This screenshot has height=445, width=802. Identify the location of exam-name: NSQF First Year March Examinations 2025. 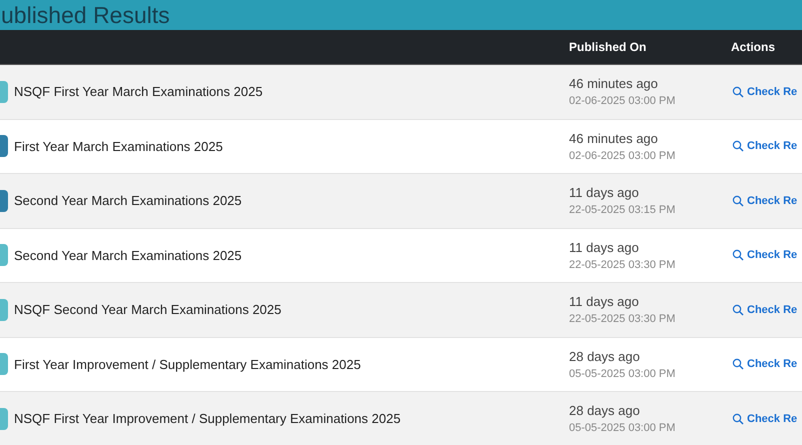
(138, 92).